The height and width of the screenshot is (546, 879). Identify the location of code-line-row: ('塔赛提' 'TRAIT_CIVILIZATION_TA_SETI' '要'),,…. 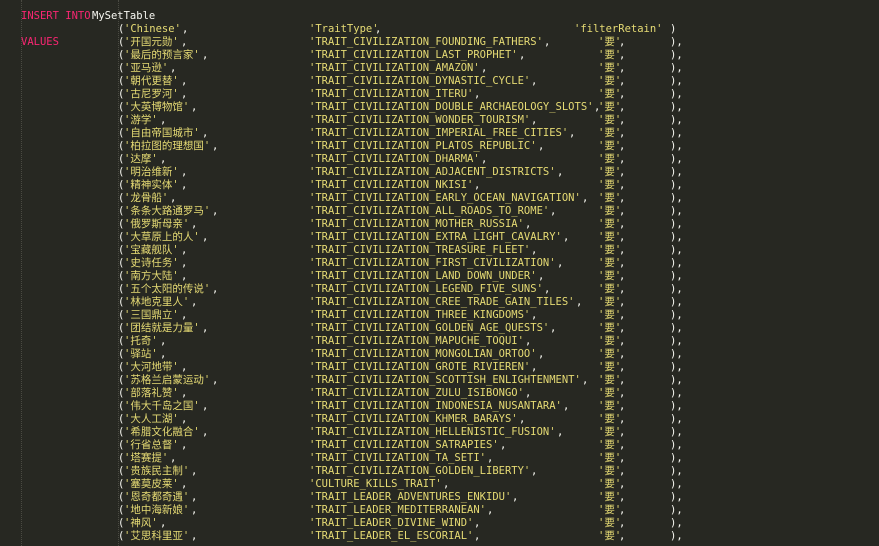
(439, 458).